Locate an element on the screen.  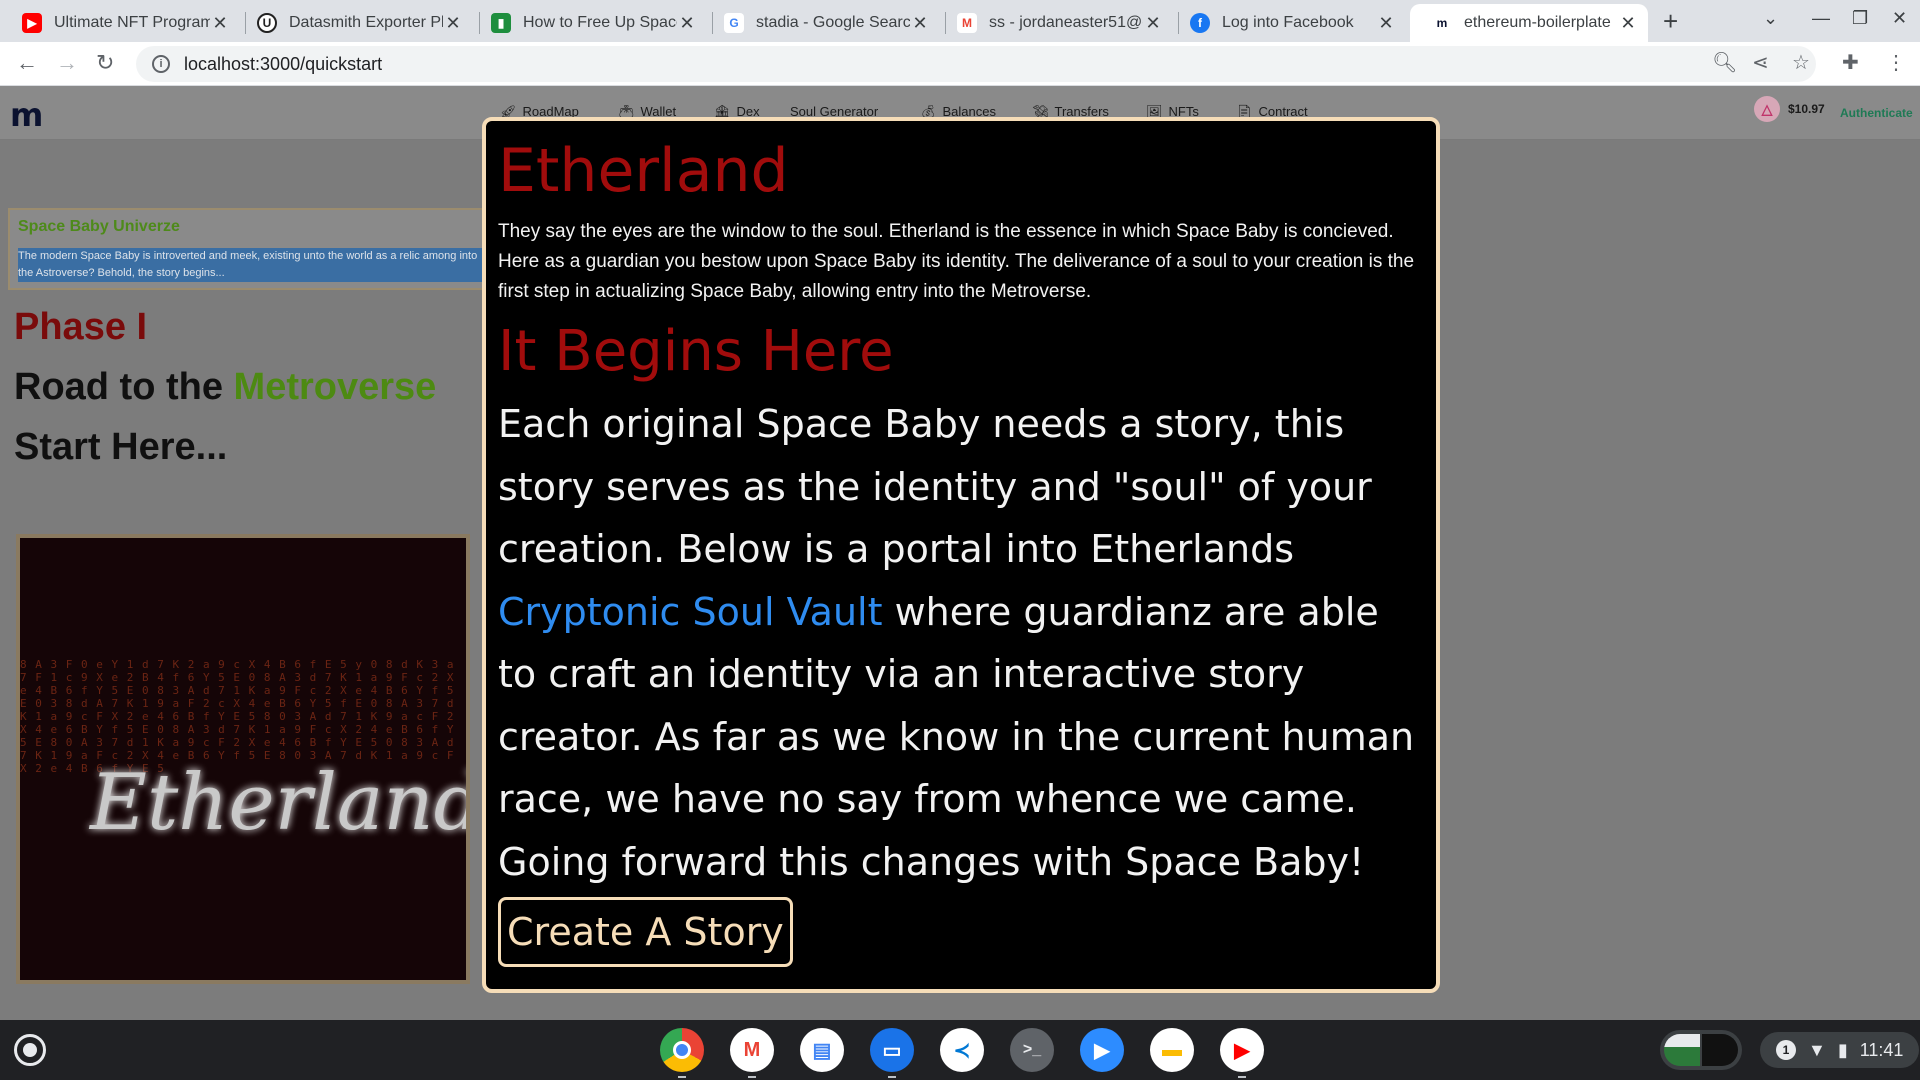
tab-facebook: f Log into Facebook ✕ is located at coordinates (1287, 23).